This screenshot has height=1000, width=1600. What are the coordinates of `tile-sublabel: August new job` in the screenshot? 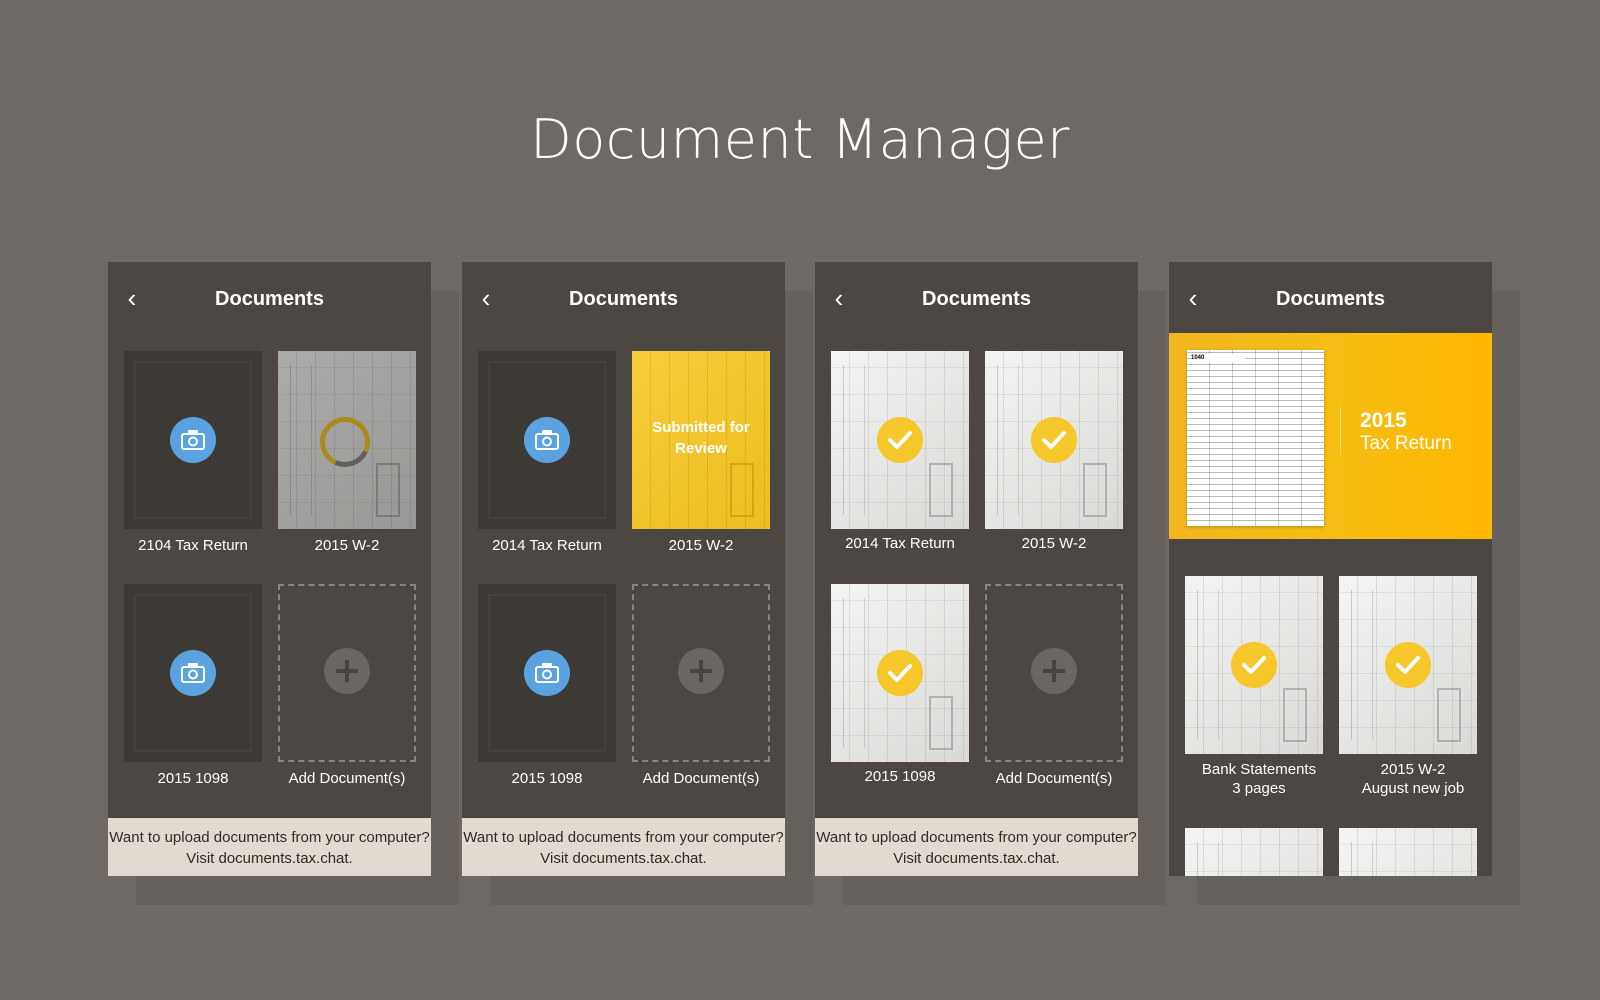 It's located at (1413, 788).